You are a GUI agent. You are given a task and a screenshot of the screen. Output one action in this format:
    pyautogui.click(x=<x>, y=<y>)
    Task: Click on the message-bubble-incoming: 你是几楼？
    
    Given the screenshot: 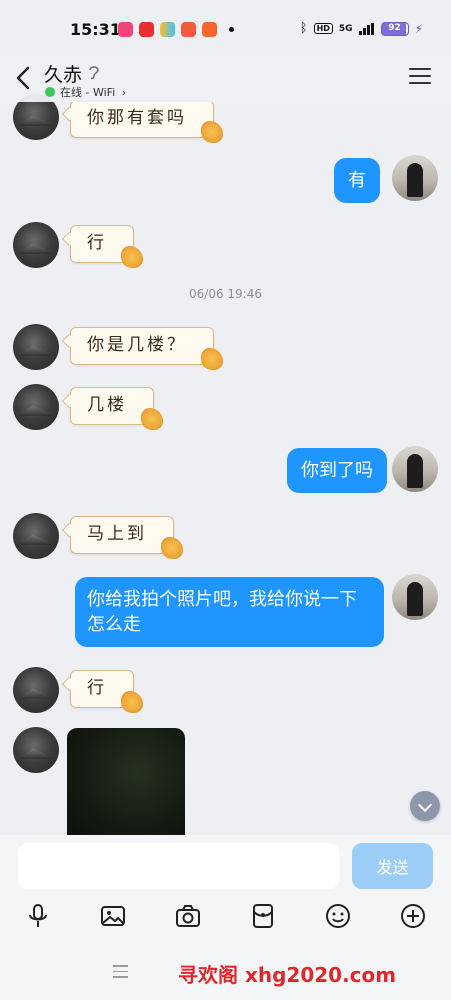 What is the action you would take?
    pyautogui.click(x=142, y=348)
    